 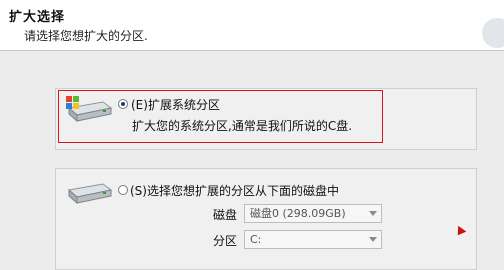 What do you see at coordinates (225, 215) in the screenshot?
I see `disk-label: 磁盘` at bounding box center [225, 215].